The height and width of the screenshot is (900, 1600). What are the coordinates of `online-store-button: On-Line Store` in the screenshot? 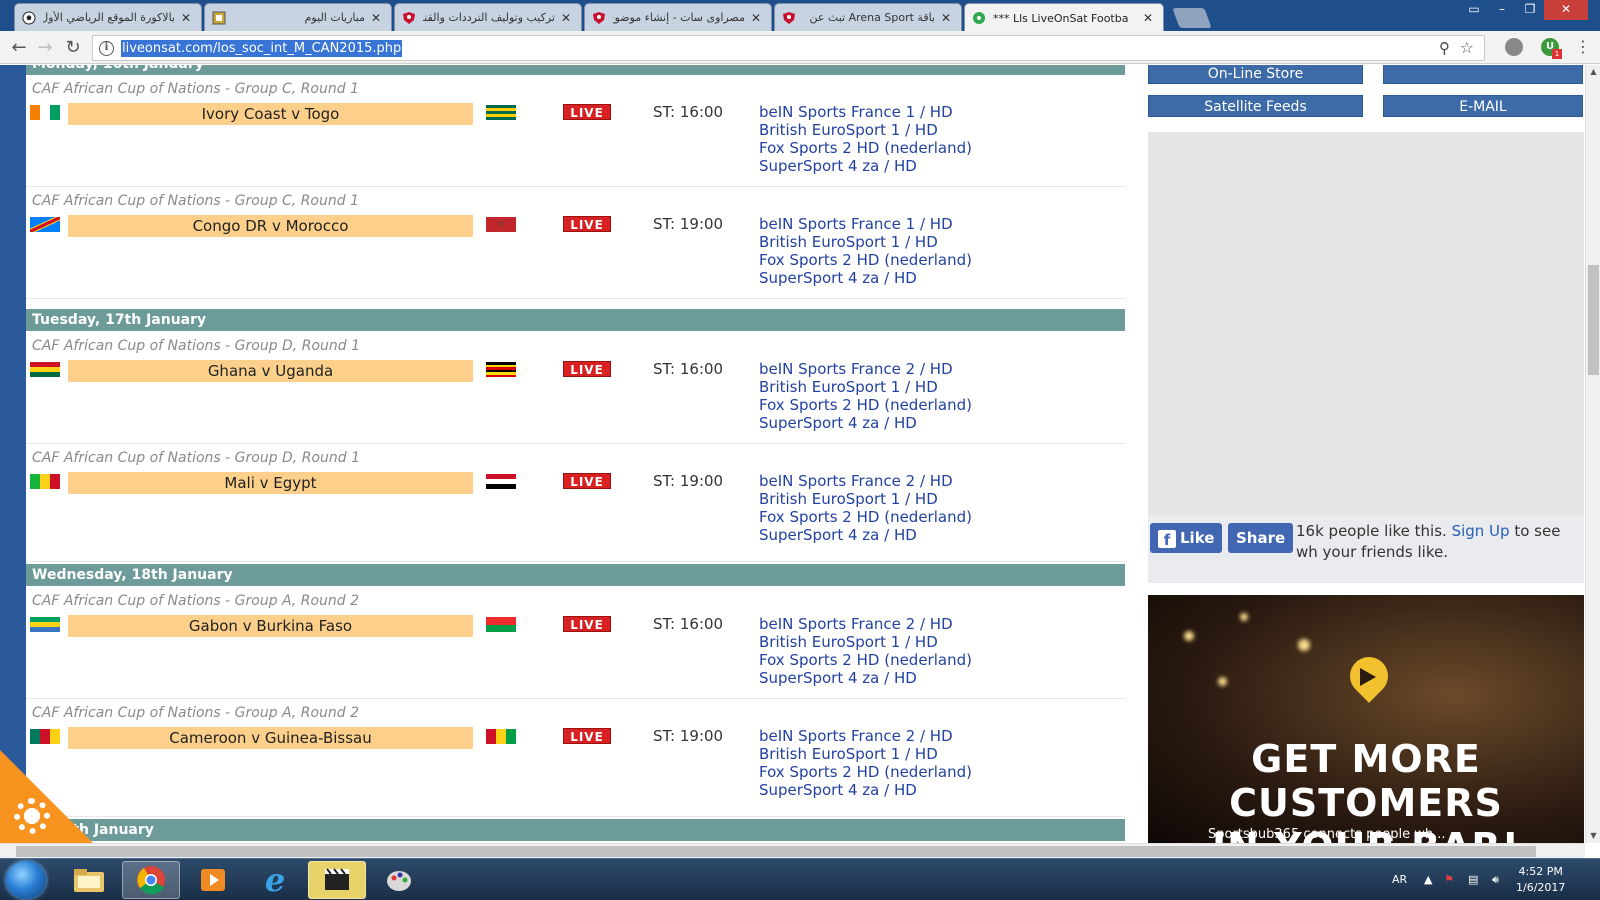 It's located at (1255, 74).